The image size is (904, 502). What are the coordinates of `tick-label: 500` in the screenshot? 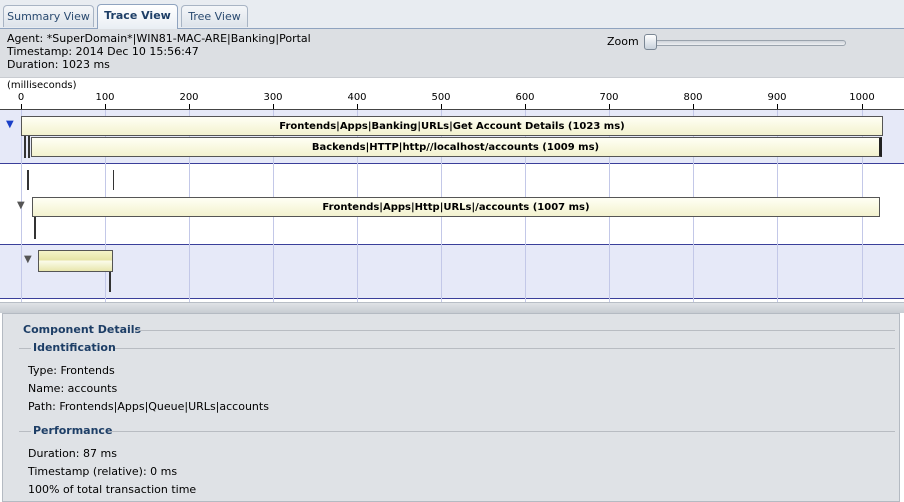 It's located at (441, 97).